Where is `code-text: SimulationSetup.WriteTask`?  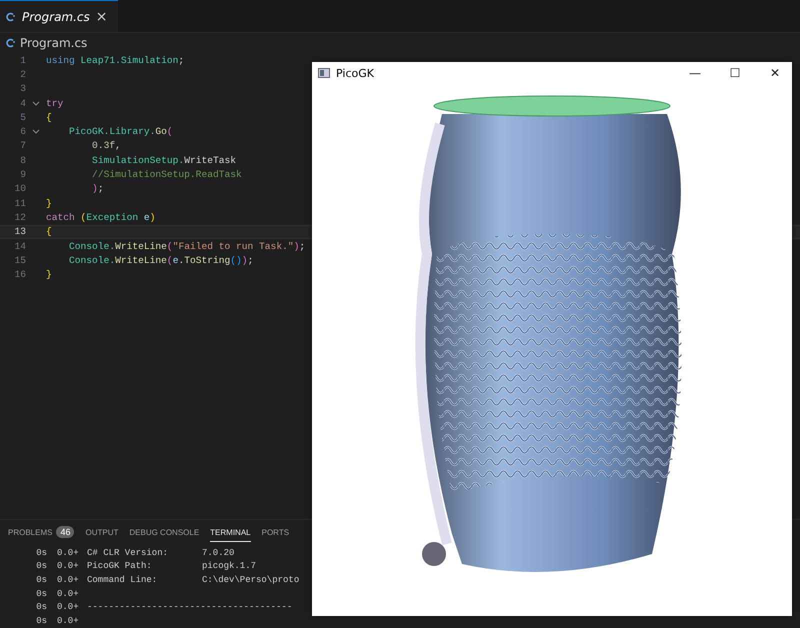 code-text: SimulationSetup.WriteTask is located at coordinates (163, 160).